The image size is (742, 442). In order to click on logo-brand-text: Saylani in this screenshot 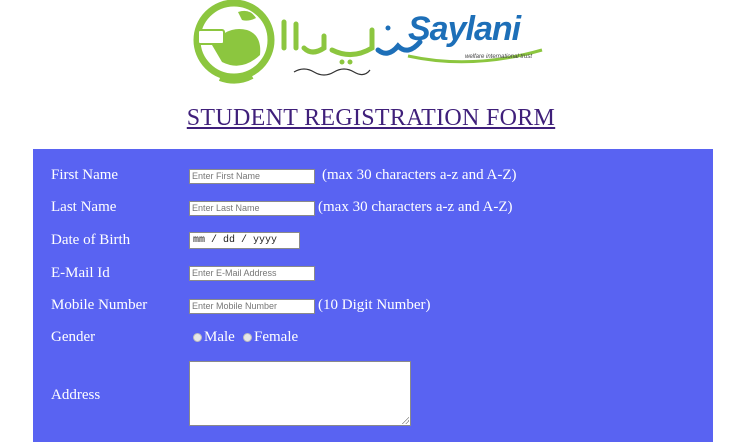, I will do `click(464, 29)`.